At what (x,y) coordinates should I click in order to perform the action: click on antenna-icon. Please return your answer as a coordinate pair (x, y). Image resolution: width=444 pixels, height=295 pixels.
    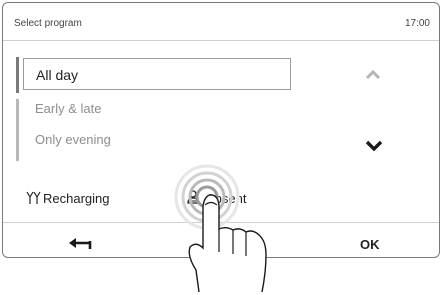
    Looking at the image, I should click on (33, 197).